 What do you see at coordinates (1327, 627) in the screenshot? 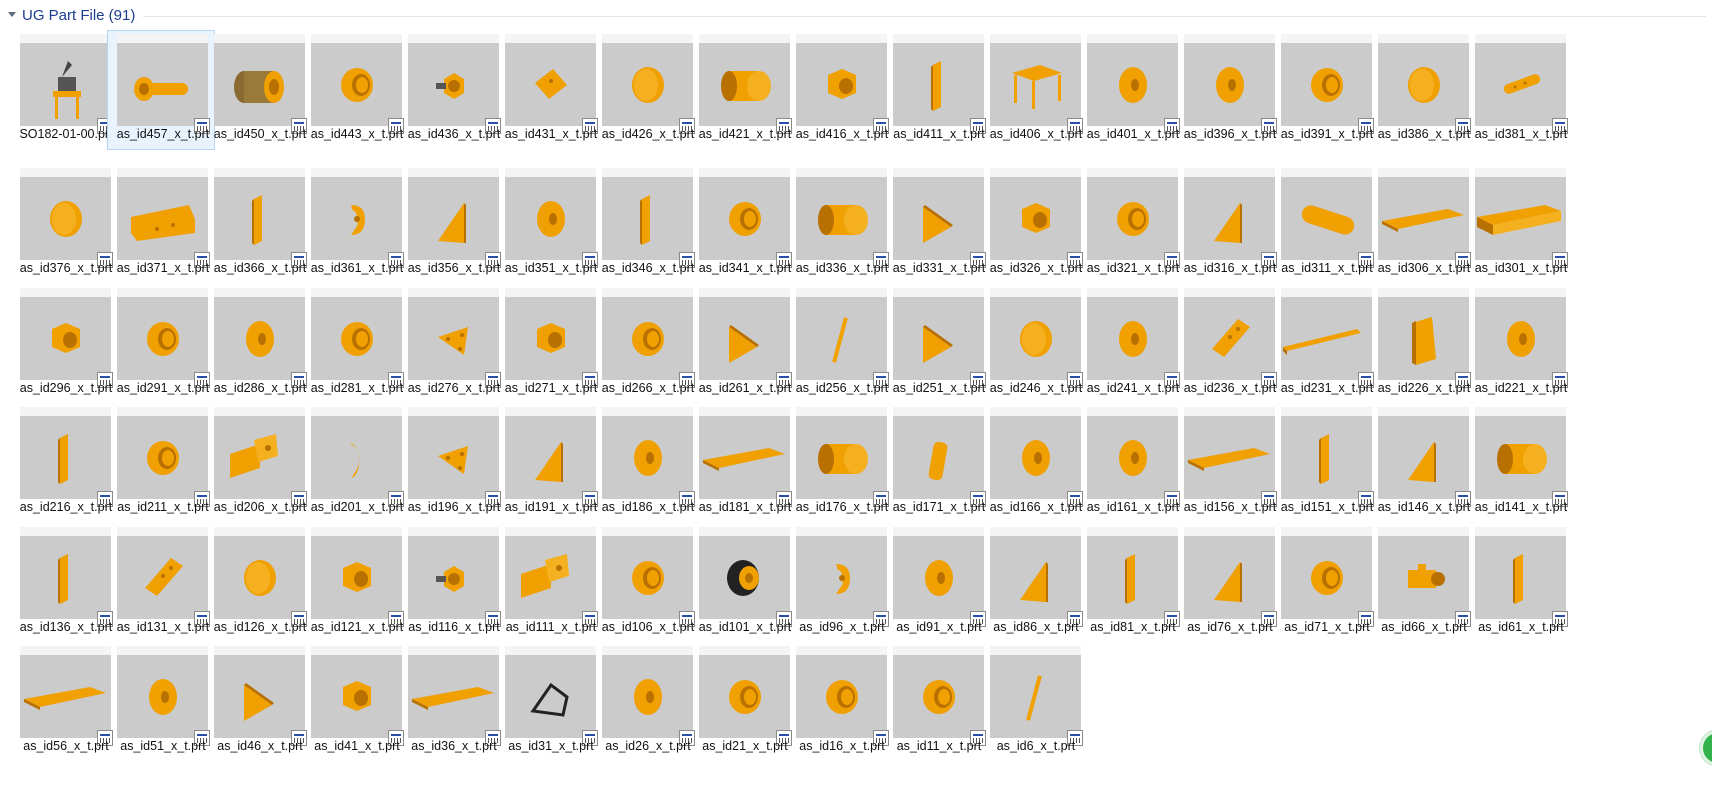
I see `file-name: as_id71_x_t.prt` at bounding box center [1327, 627].